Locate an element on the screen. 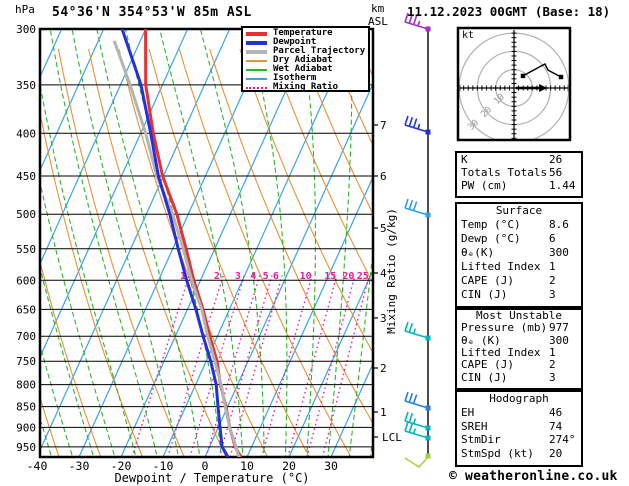 This screenshot has width=629, height=486. pressure-tick-label: 350 is located at coordinates (26, 85).